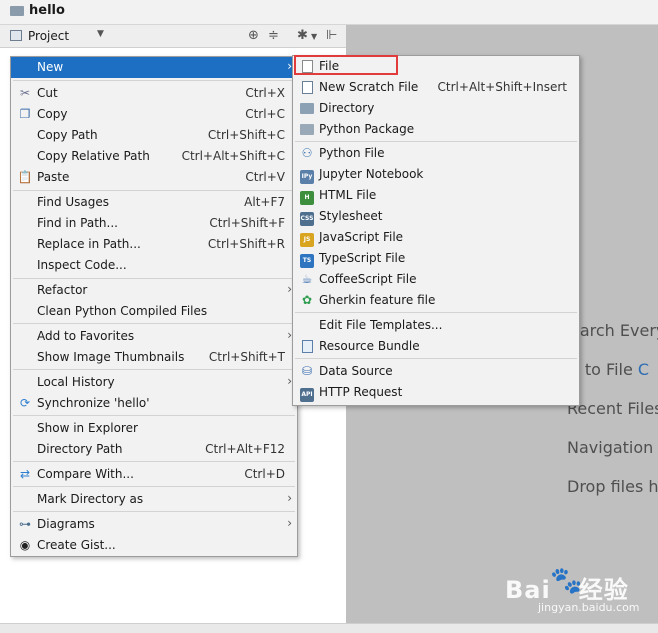 This screenshot has height=633, width=658. Describe the element at coordinates (307, 153) in the screenshot. I see `python-icon: ⚇` at that location.